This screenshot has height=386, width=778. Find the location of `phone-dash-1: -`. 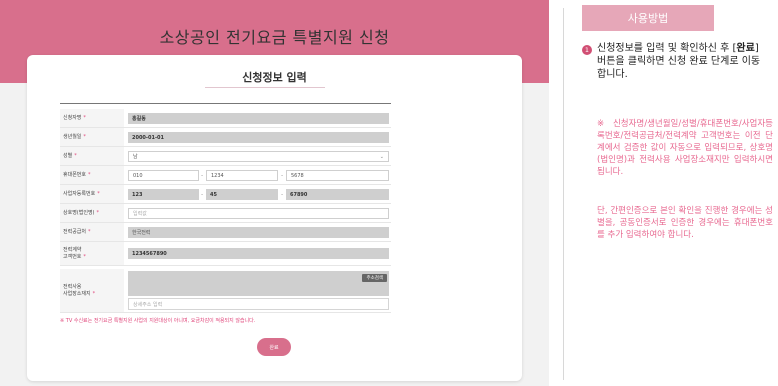

phone-dash-1: - is located at coordinates (202, 175).